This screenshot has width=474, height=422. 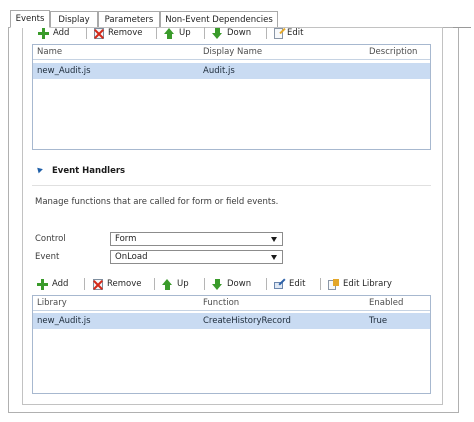 What do you see at coordinates (64, 321) in the screenshot?
I see `handler-library-cell: new_Audit.js` at bounding box center [64, 321].